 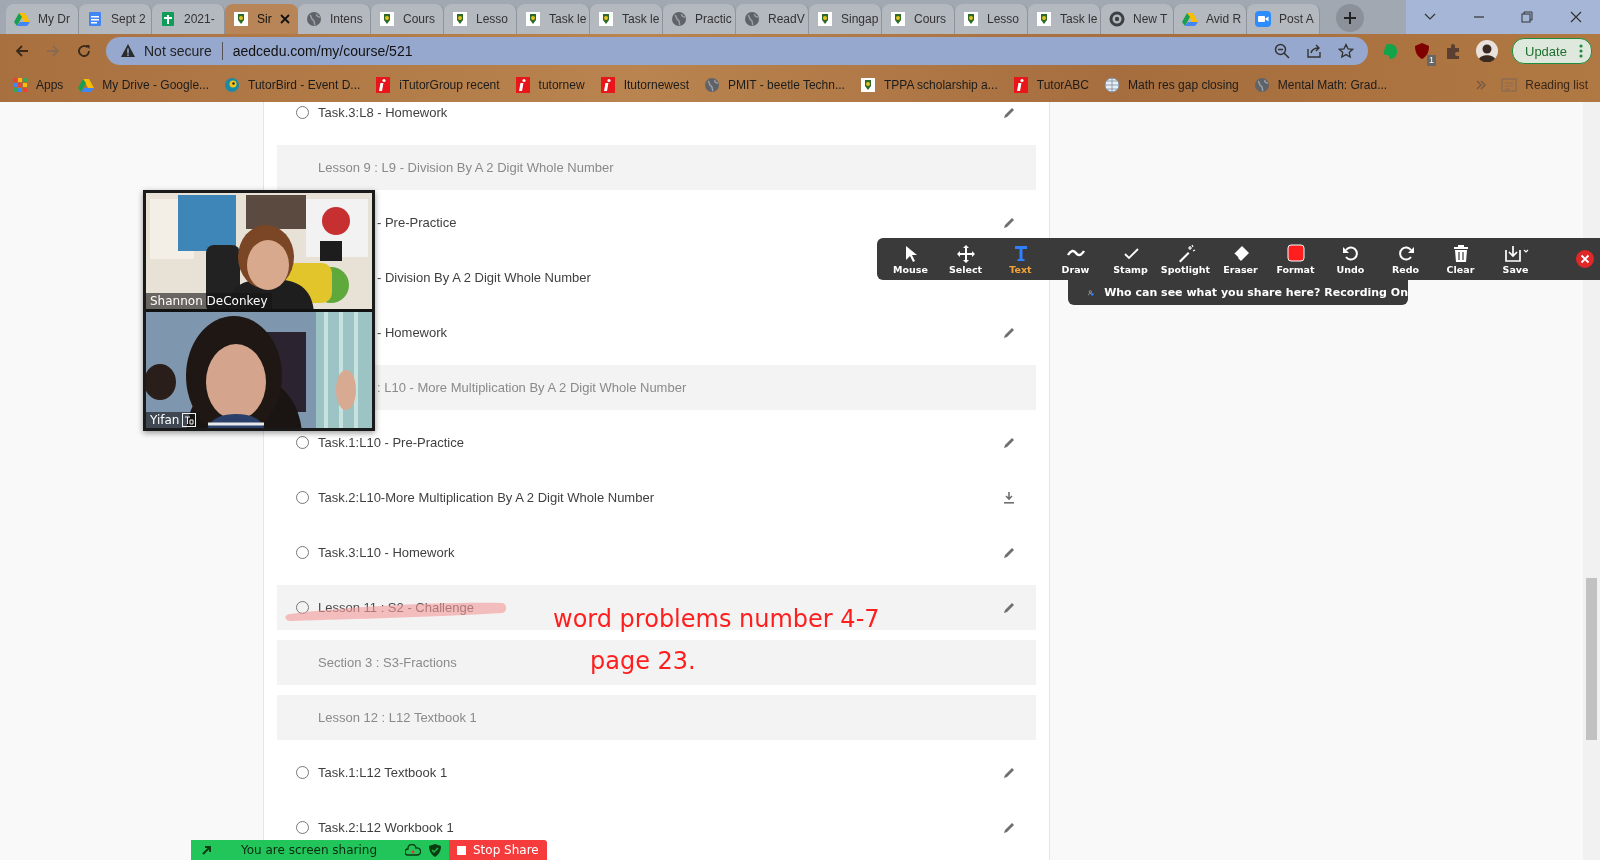 What do you see at coordinates (386, 827) in the screenshot?
I see `task-title: Task.2:L12 Workbook 1` at bounding box center [386, 827].